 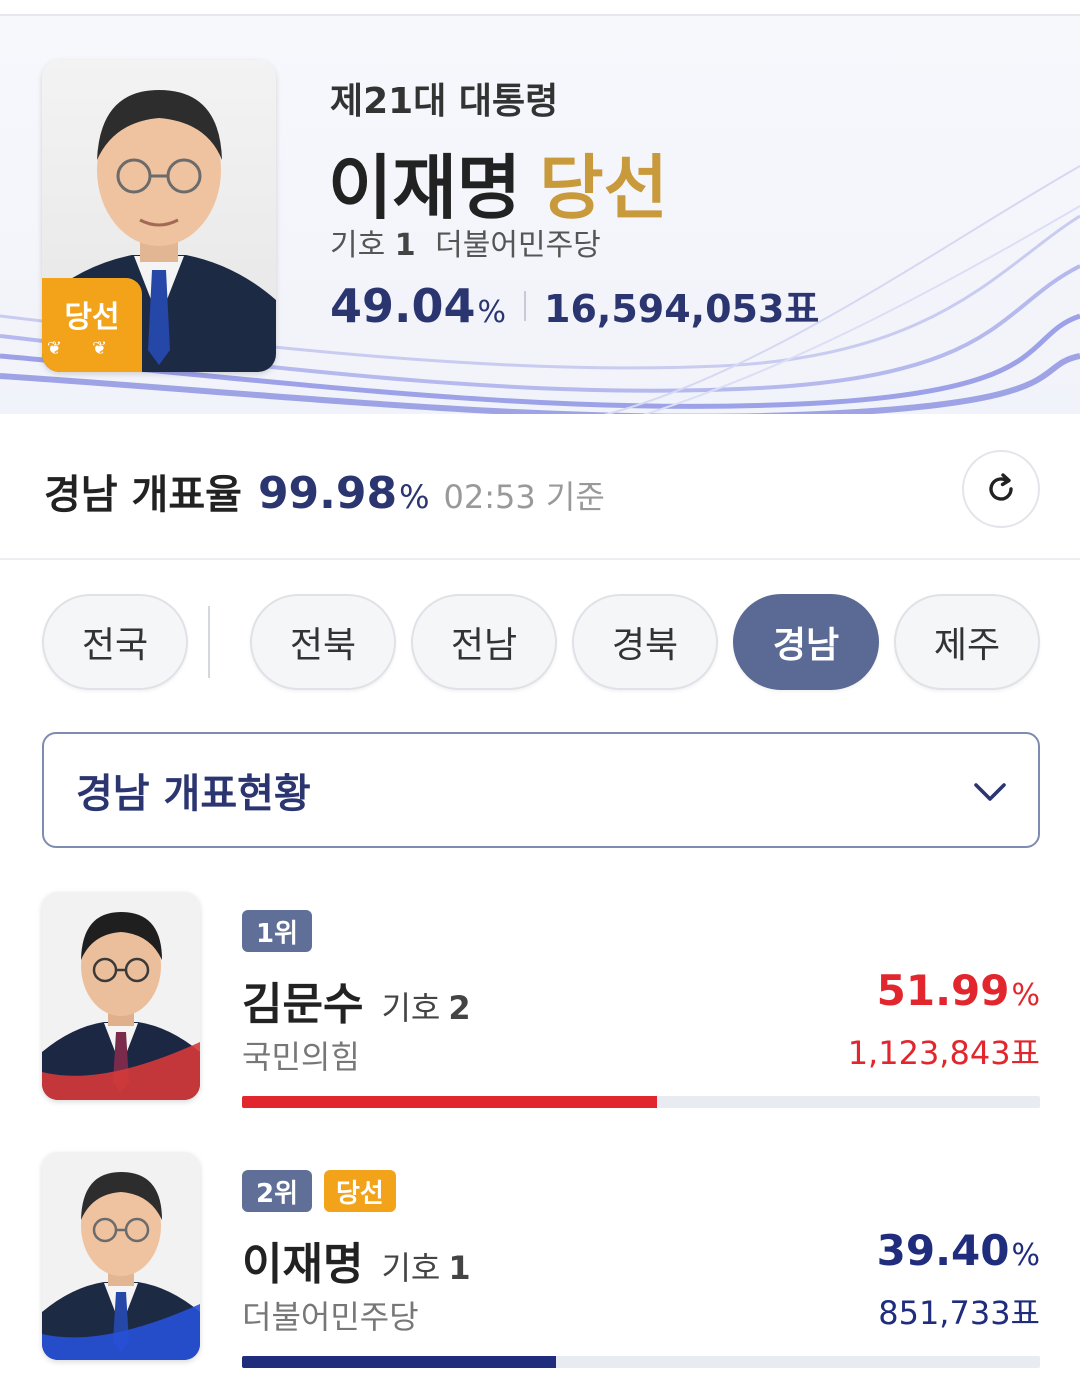 What do you see at coordinates (405, 245) in the screenshot?
I see `winner-number: 1` at bounding box center [405, 245].